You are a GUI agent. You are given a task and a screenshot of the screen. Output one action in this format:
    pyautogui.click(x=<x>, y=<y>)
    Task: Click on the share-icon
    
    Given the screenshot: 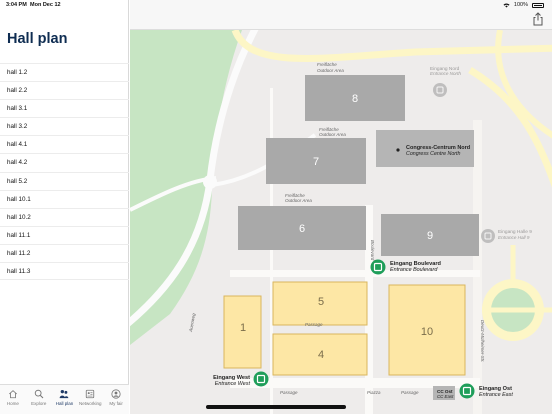 What is the action you would take?
    pyautogui.click(x=538, y=19)
    